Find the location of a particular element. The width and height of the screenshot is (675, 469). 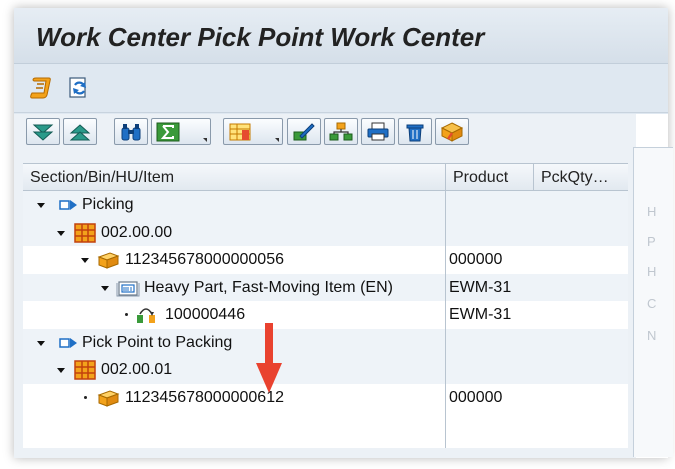

edit-icon is located at coordinates (304, 132).